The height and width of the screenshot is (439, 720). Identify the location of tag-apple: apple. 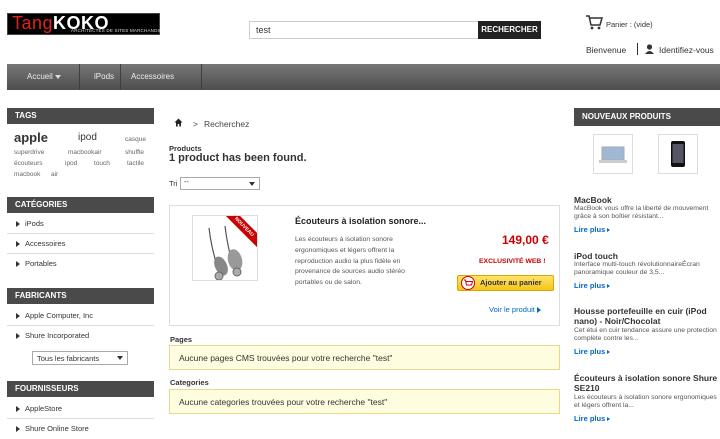
(31, 137).